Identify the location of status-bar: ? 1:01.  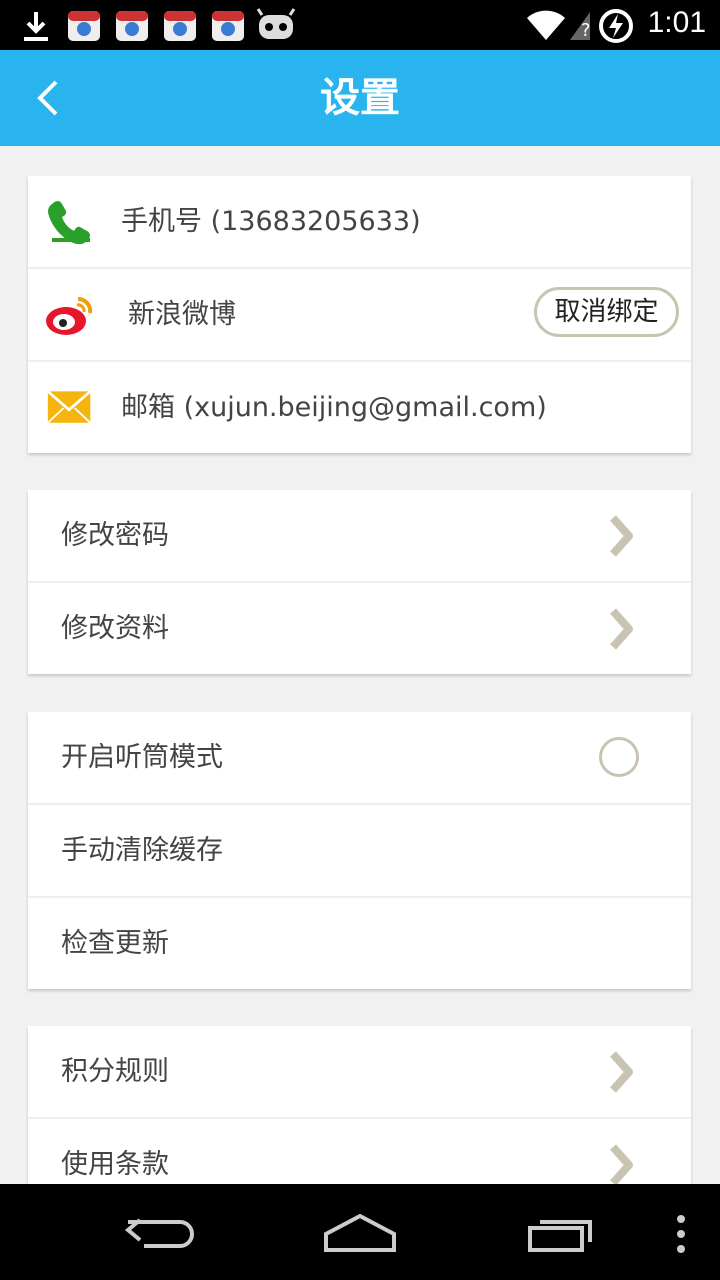
(360, 25).